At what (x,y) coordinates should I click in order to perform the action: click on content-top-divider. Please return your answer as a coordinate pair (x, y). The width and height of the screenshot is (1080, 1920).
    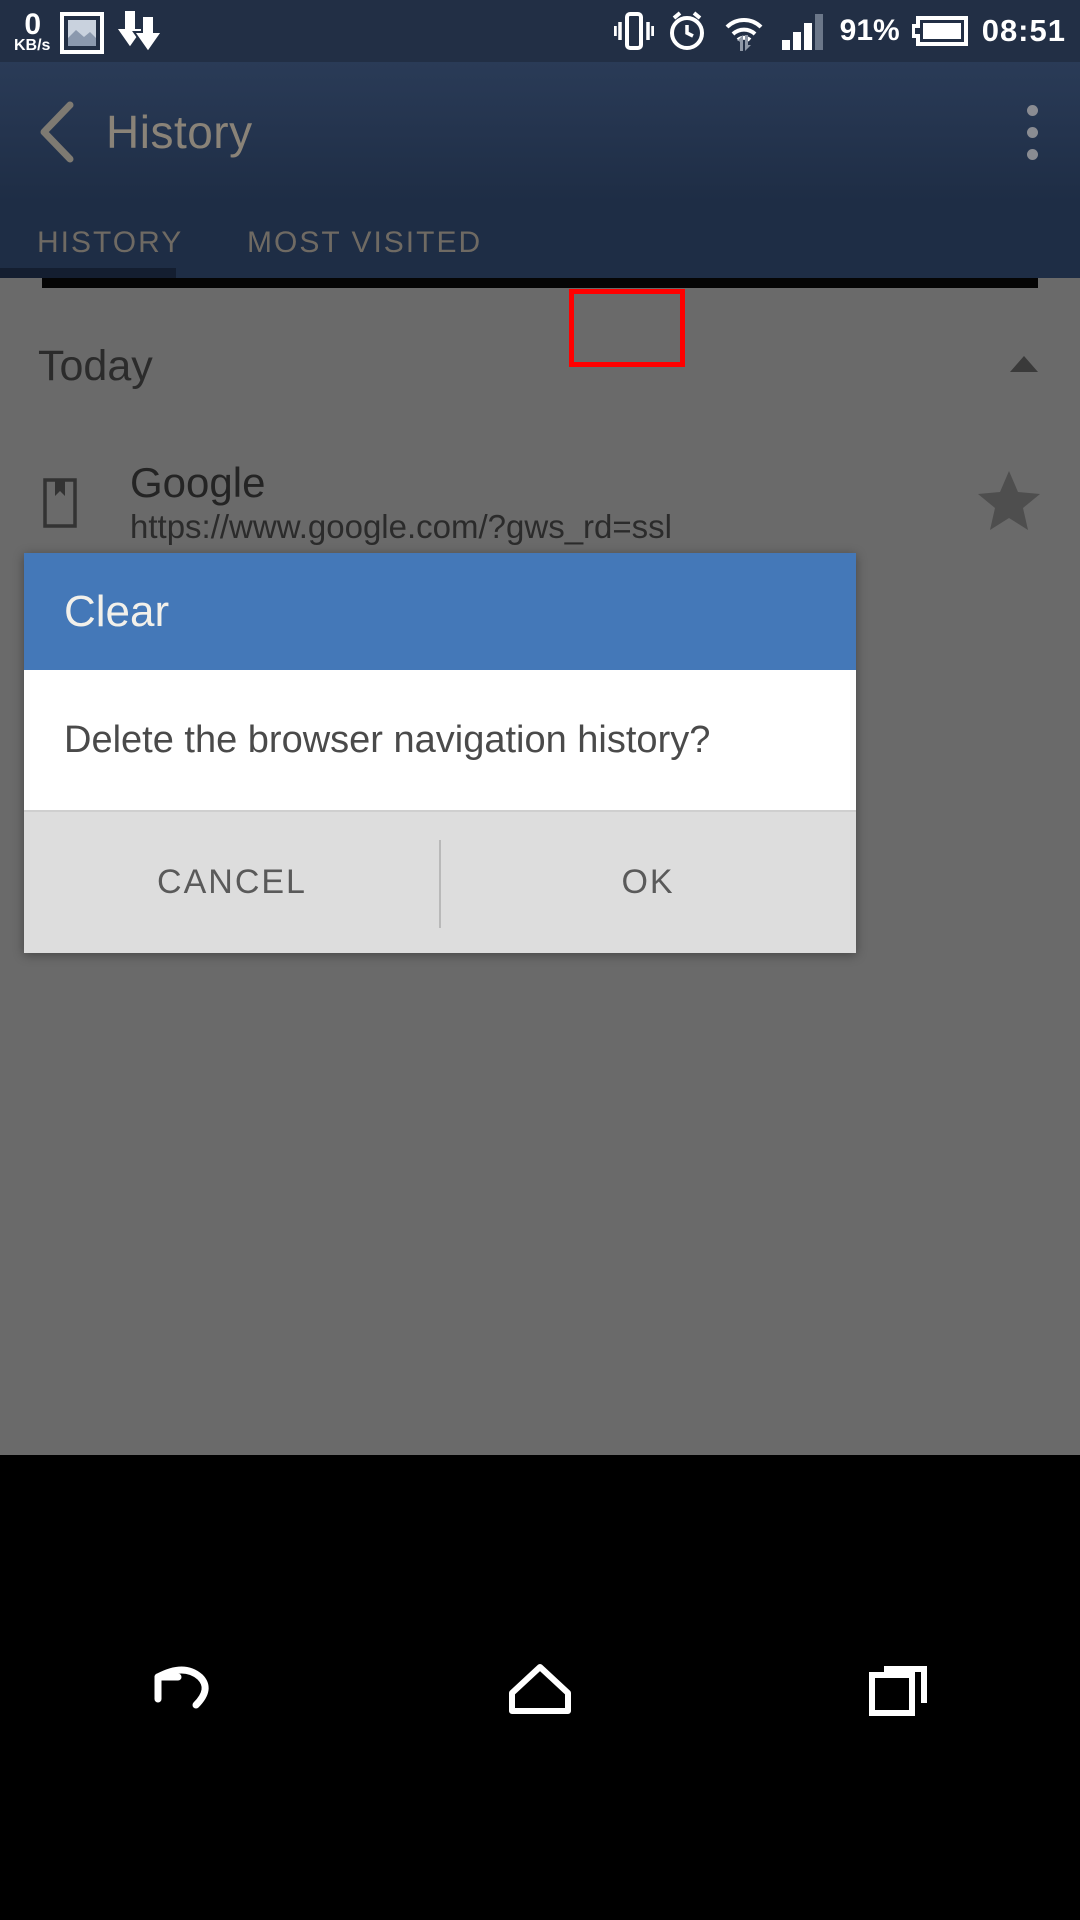
    Looking at the image, I should click on (540, 283).